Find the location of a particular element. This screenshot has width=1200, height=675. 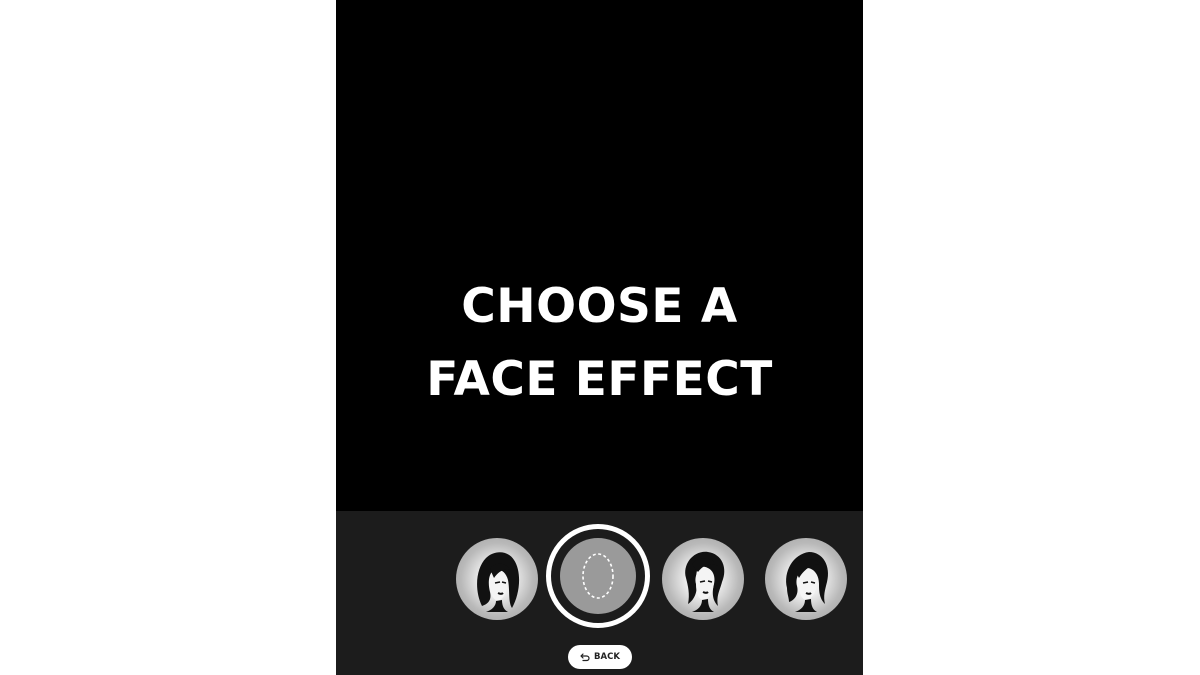

effects-carousel: BACK is located at coordinates (599, 593).